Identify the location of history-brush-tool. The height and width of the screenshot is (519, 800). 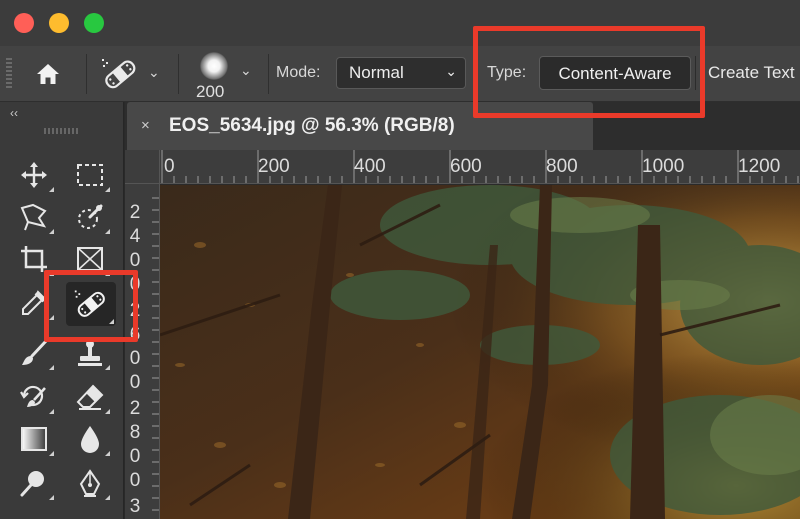
(34, 397).